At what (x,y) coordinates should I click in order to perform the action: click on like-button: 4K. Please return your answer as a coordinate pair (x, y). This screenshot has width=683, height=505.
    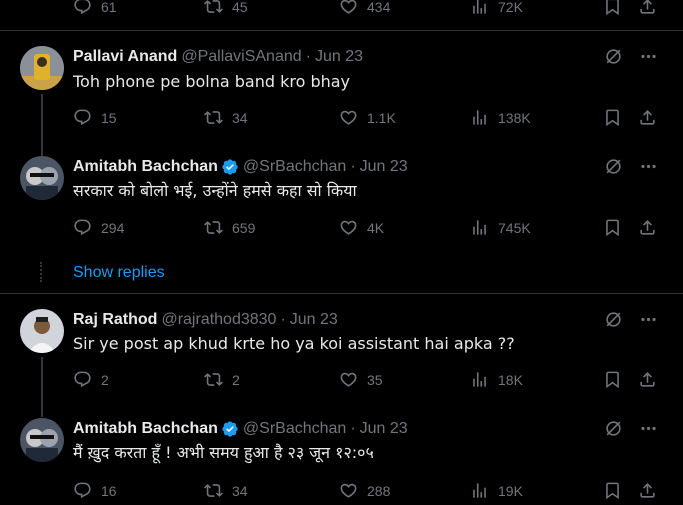
    Looking at the image, I should click on (361, 227).